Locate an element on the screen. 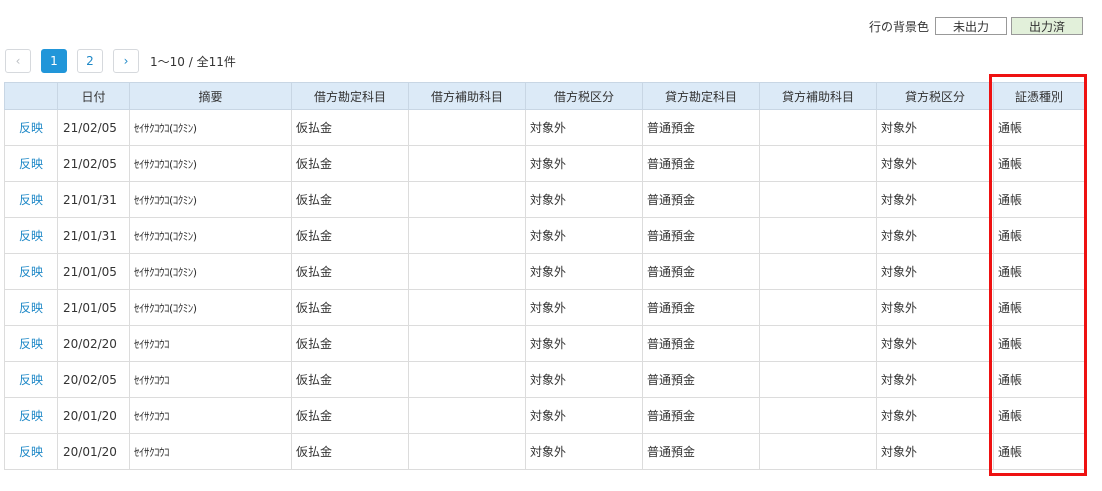  table-row: 反映 21/01/31 ｾｲｻｸｺｳｺ(ｺｸﾐﾝ) 仮払金 対象外 普通預金 対象外 通帳 is located at coordinates (544, 199).